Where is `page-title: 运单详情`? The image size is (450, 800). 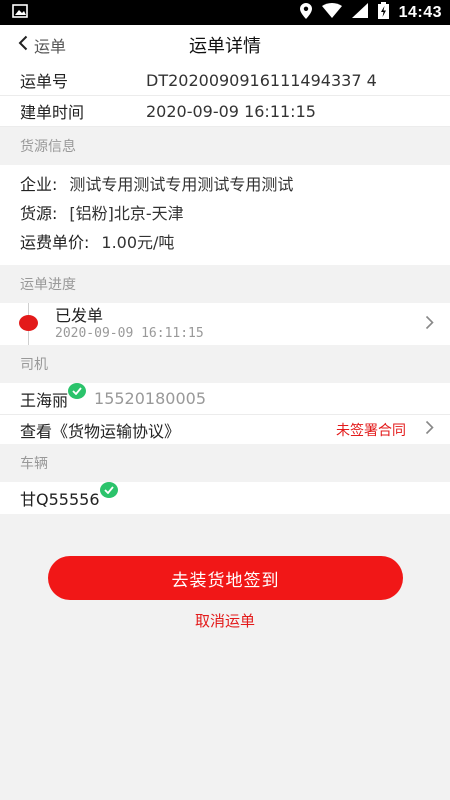 page-title: 运单详情 is located at coordinates (225, 46).